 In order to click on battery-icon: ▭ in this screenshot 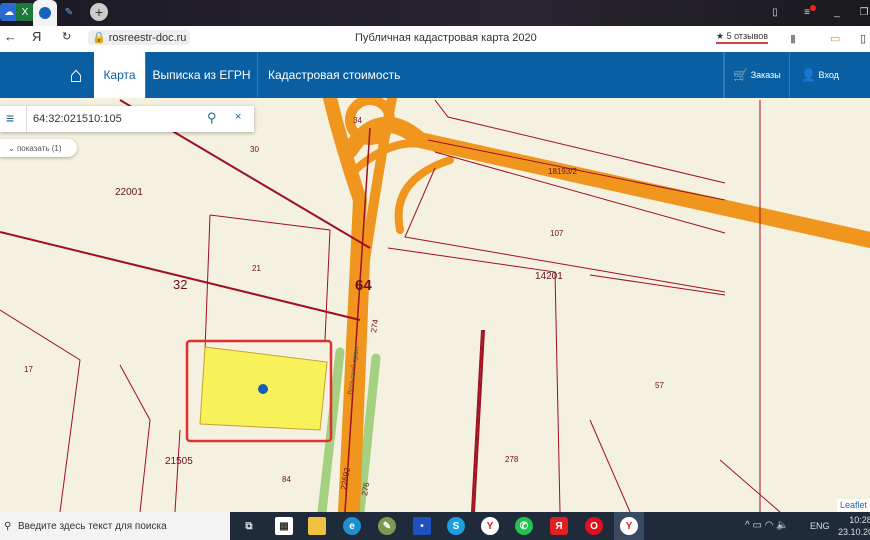, I will do `click(835, 38)`.